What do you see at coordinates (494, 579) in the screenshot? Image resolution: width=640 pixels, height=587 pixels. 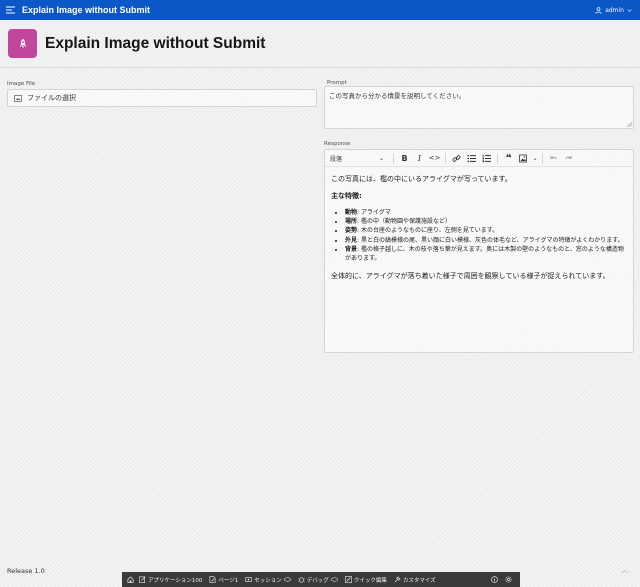 I see `info-icon` at bounding box center [494, 579].